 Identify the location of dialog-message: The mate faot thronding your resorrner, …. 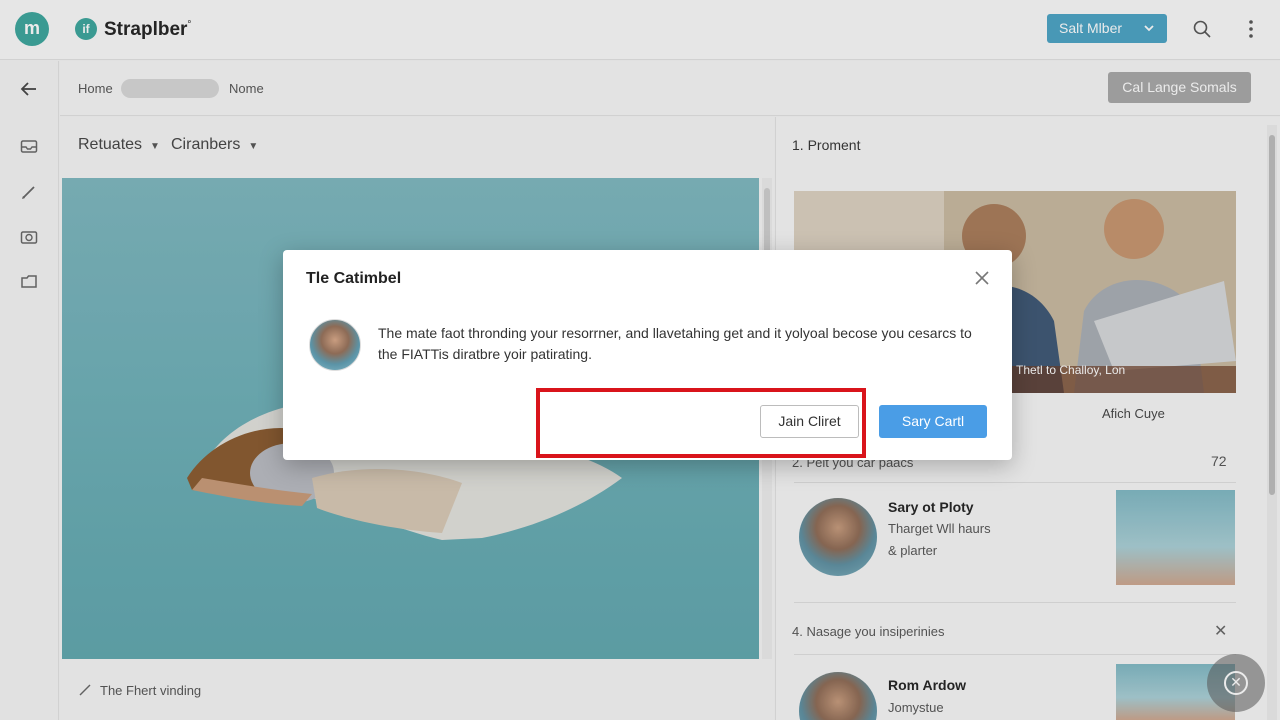
(675, 343).